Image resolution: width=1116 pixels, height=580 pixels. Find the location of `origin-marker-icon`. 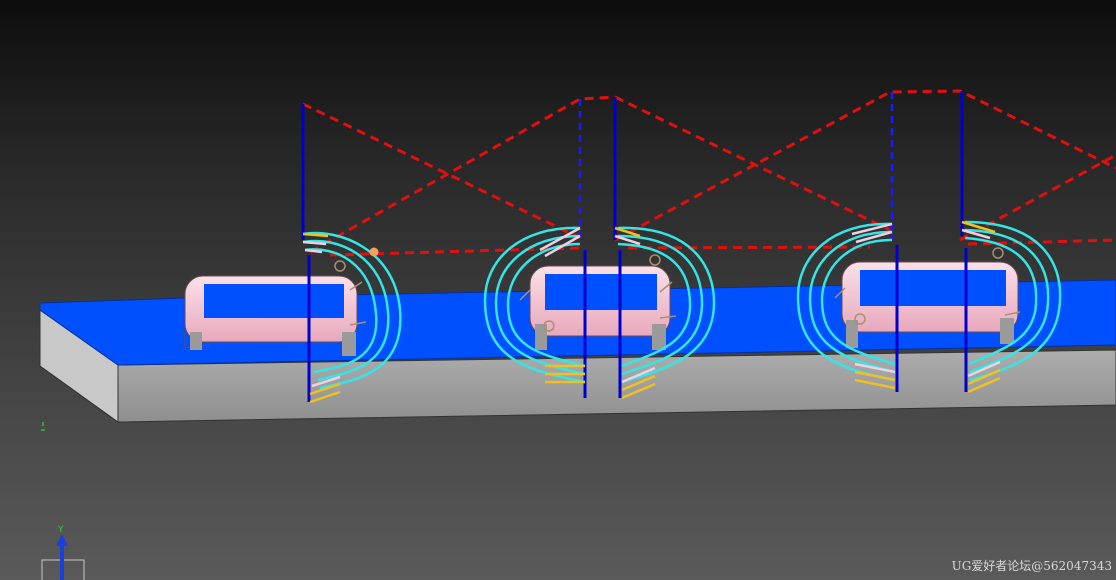

origin-marker-icon is located at coordinates (43, 426).